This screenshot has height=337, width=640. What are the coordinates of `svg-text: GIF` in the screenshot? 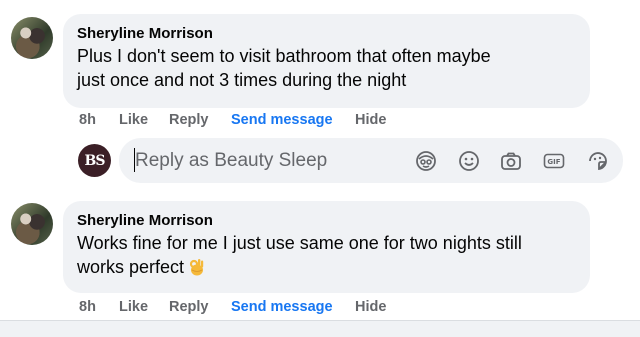 It's located at (553, 162).